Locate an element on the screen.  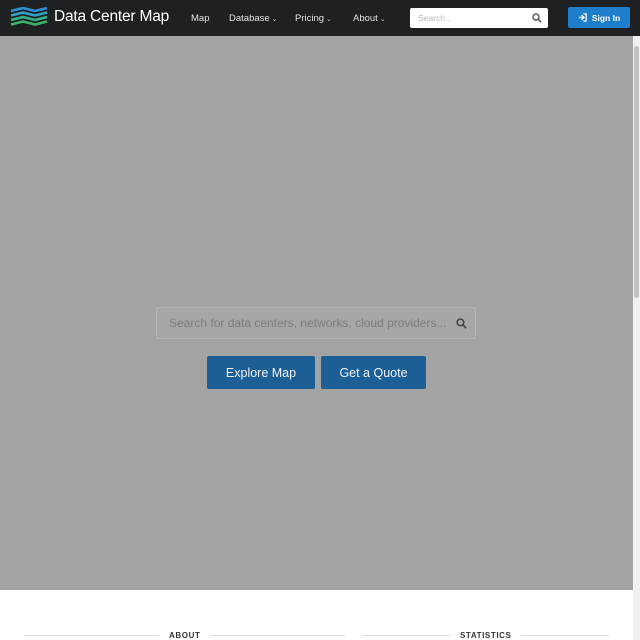
nav-pricing-label: Pricing is located at coordinates (310, 18).